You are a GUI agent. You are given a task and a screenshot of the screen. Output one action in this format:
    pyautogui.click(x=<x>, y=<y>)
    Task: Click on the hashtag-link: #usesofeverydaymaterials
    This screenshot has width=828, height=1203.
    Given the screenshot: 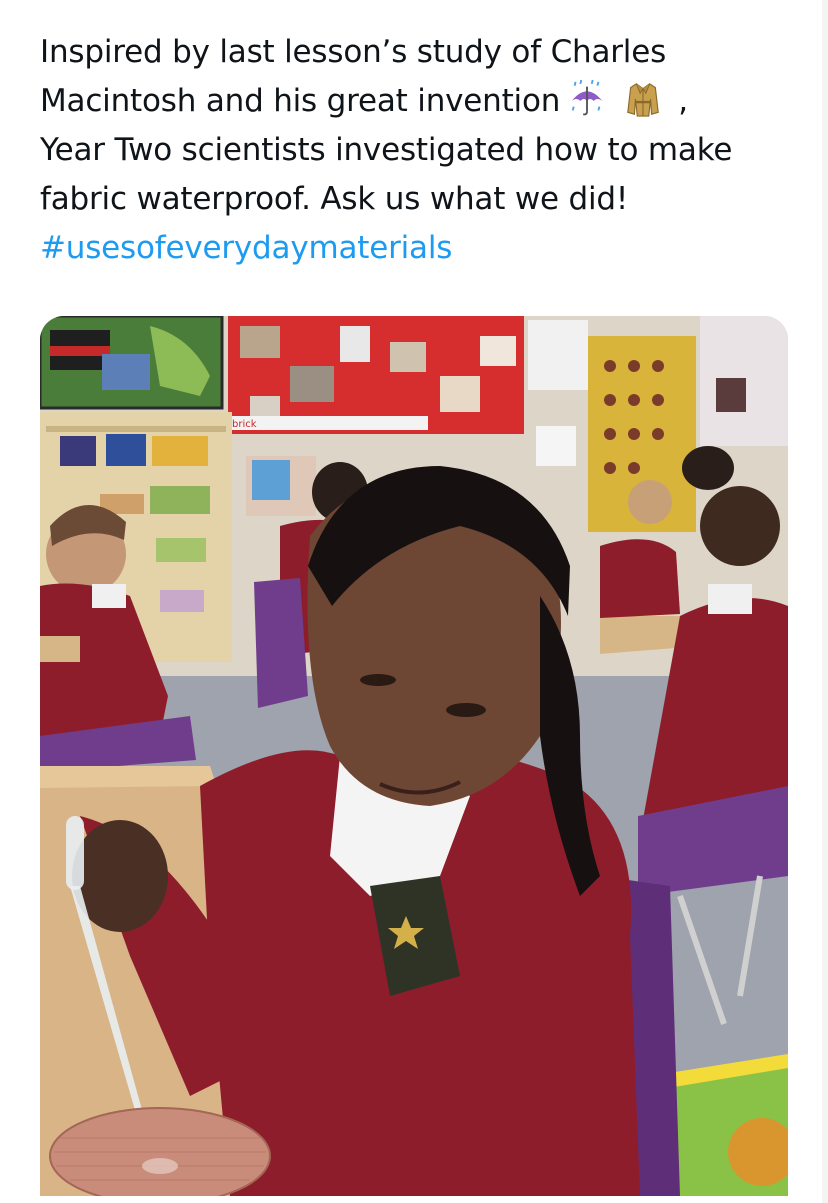 What is the action you would take?
    pyautogui.click(x=425, y=248)
    